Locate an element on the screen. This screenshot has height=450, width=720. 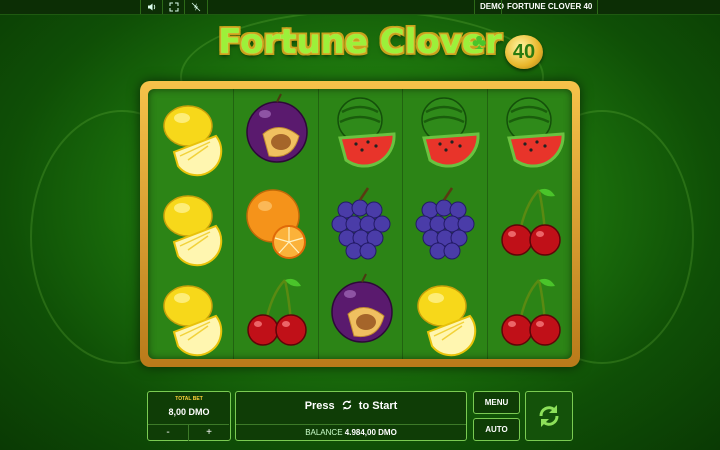
fullscreen-button is located at coordinates (173, 7).